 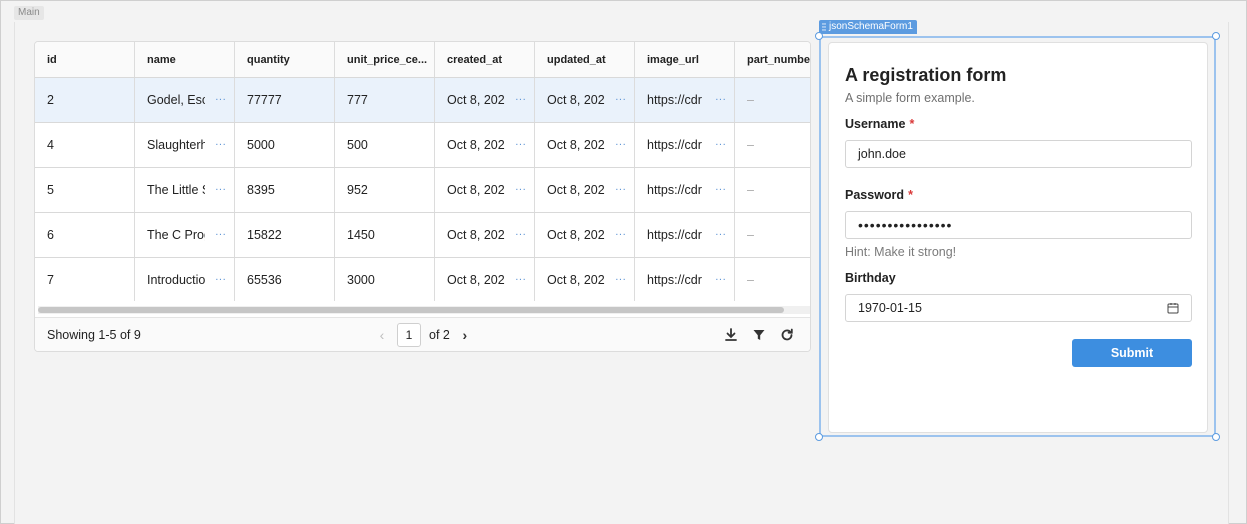 What do you see at coordinates (1216, 437) in the screenshot?
I see `resize-handle-bottom-right` at bounding box center [1216, 437].